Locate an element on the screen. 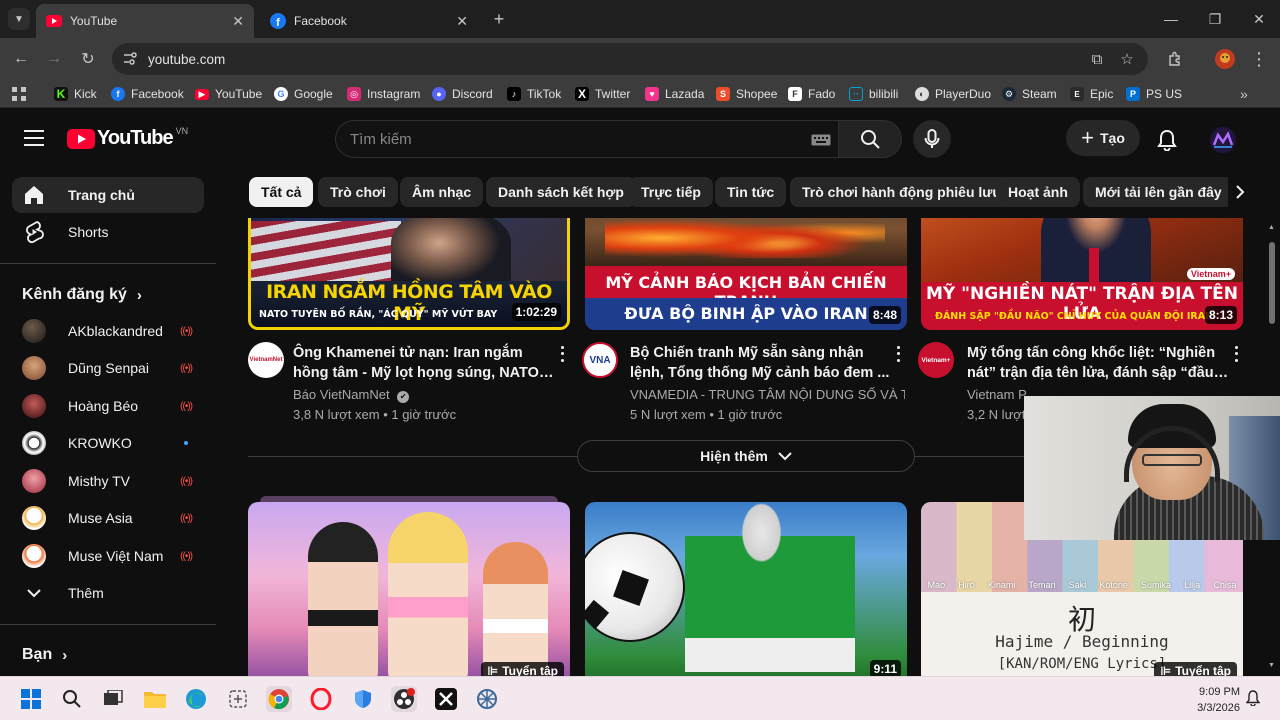 Image resolution: width=1280 pixels, height=720 pixels. account-avatar is located at coordinates (1223, 140).